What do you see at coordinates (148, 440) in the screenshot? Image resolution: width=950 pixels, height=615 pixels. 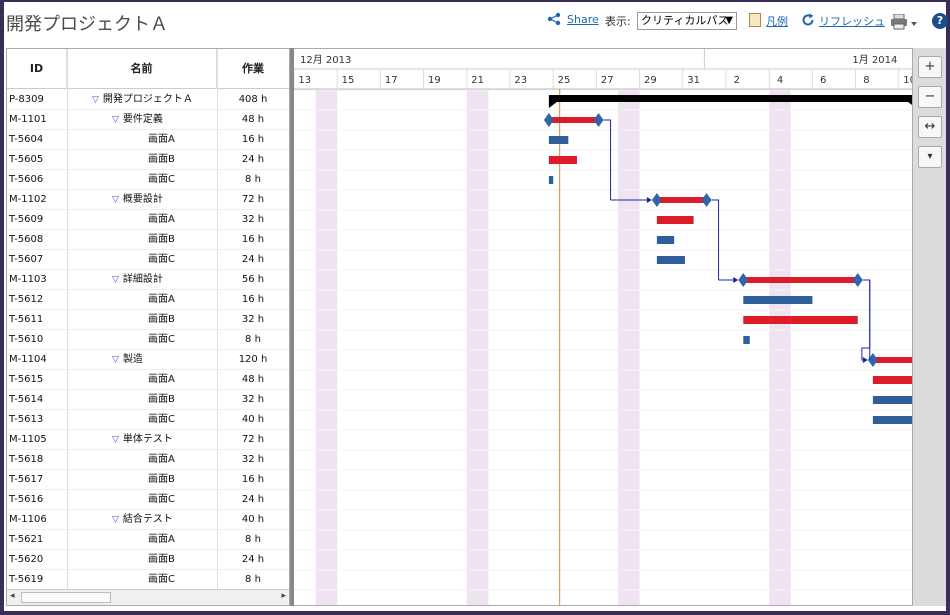 I see `table-row: M-1105 ▽ 単体テスト 72 h` at bounding box center [148, 440].